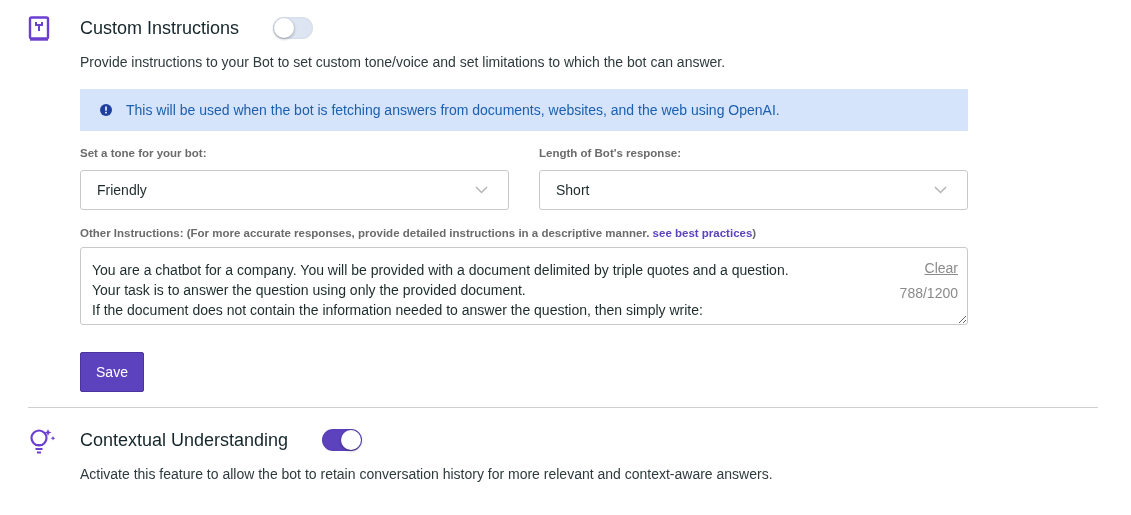 Image resolution: width=1131 pixels, height=515 pixels. What do you see at coordinates (294, 190) in the screenshot?
I see `dropdown: Friendly` at bounding box center [294, 190].